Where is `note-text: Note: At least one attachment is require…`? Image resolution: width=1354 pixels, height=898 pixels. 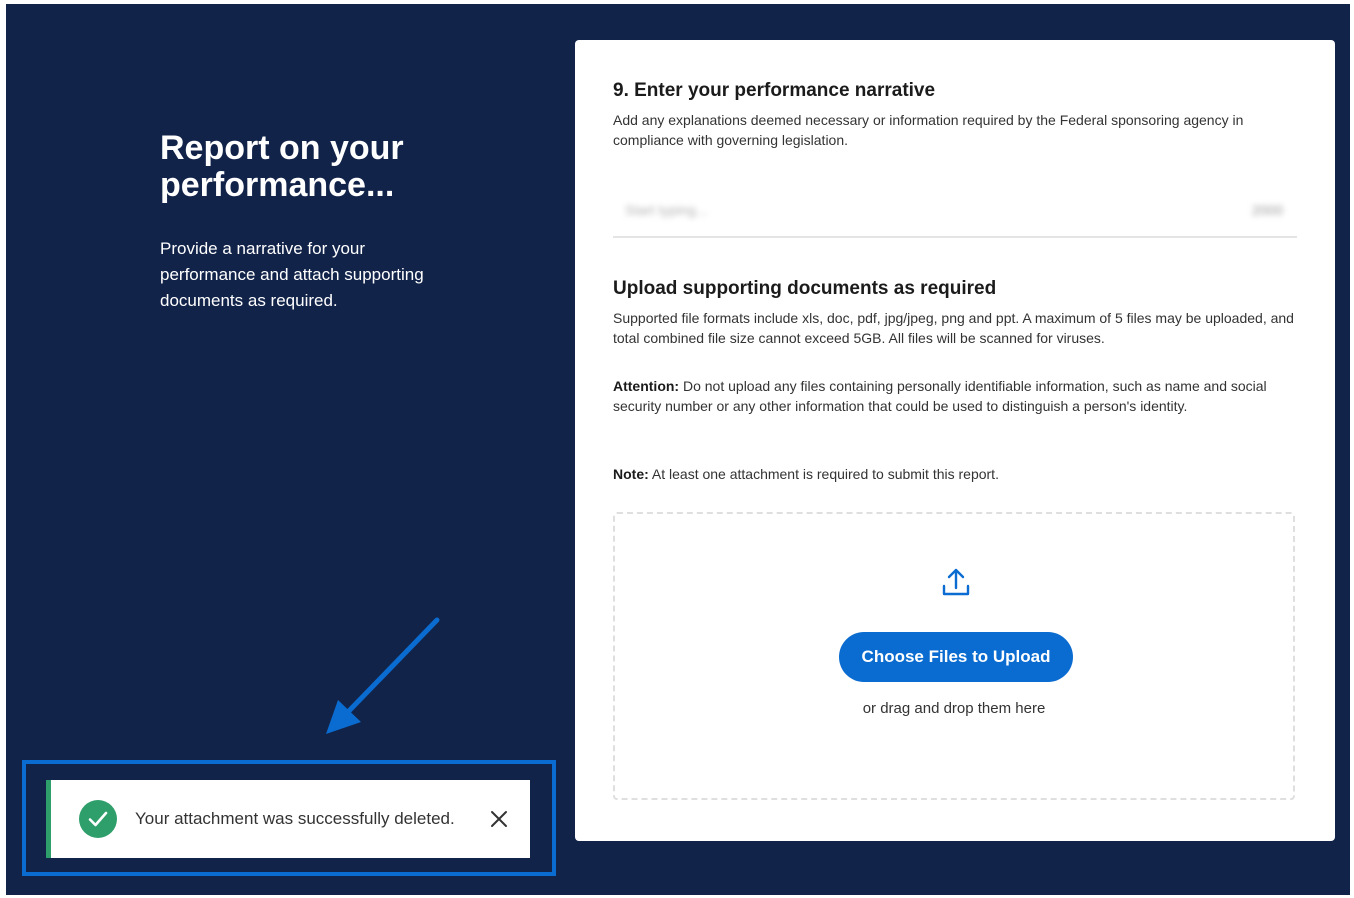 note-text: Note: At least one attachment is require… is located at coordinates (958, 474).